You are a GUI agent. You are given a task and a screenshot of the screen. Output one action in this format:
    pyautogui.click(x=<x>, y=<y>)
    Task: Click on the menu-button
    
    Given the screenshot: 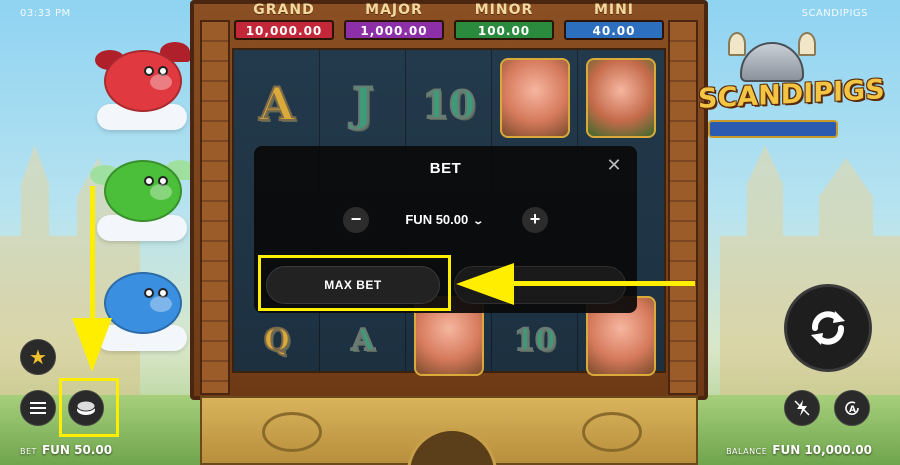 What is the action you would take?
    pyautogui.click(x=38, y=408)
    